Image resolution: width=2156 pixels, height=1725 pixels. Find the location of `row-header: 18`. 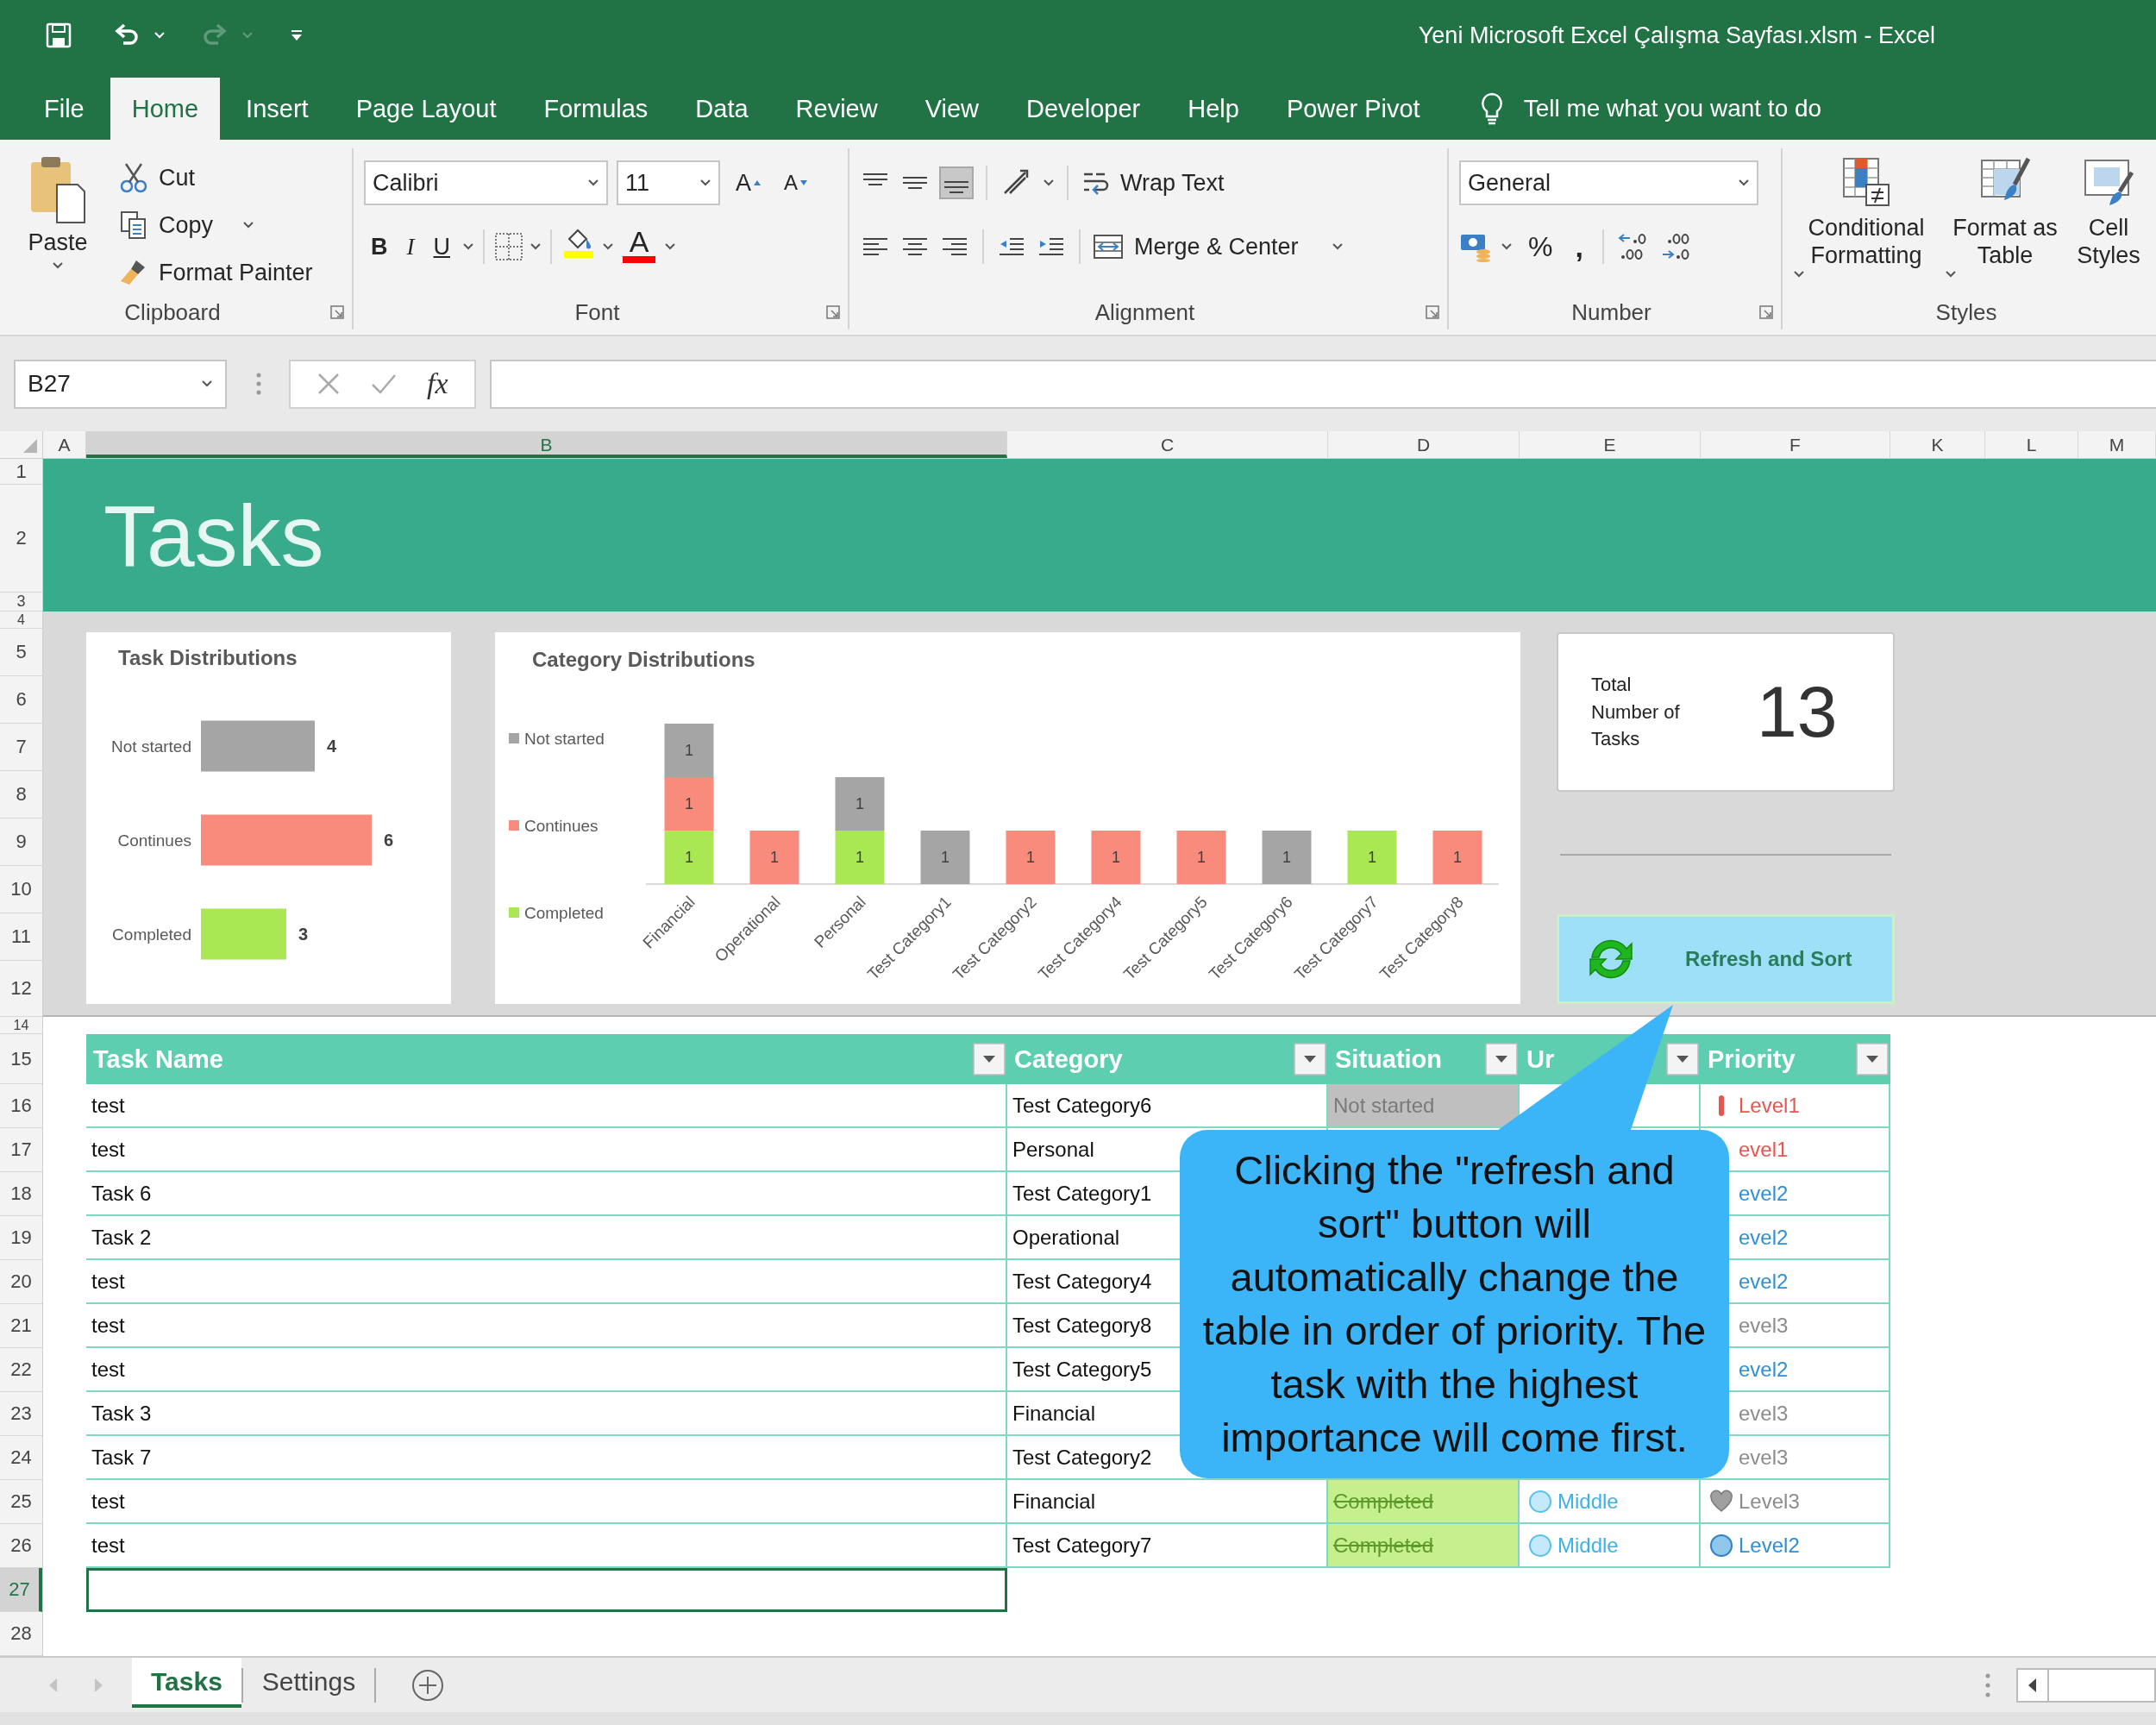

row-header: 18 is located at coordinates (21, 1194).